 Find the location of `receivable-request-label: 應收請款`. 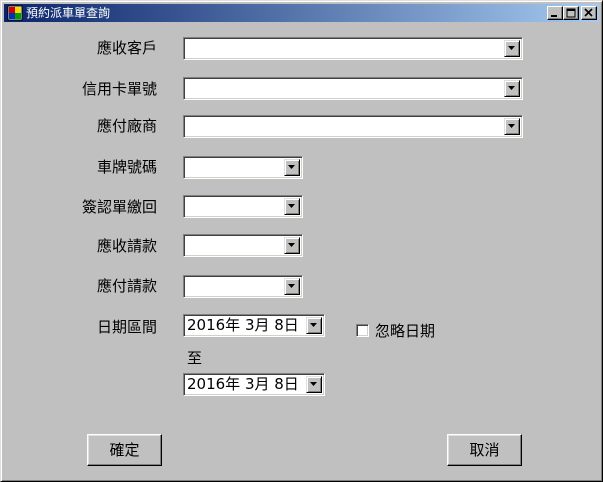

receivable-request-label: 應收請款 is located at coordinates (126, 246).